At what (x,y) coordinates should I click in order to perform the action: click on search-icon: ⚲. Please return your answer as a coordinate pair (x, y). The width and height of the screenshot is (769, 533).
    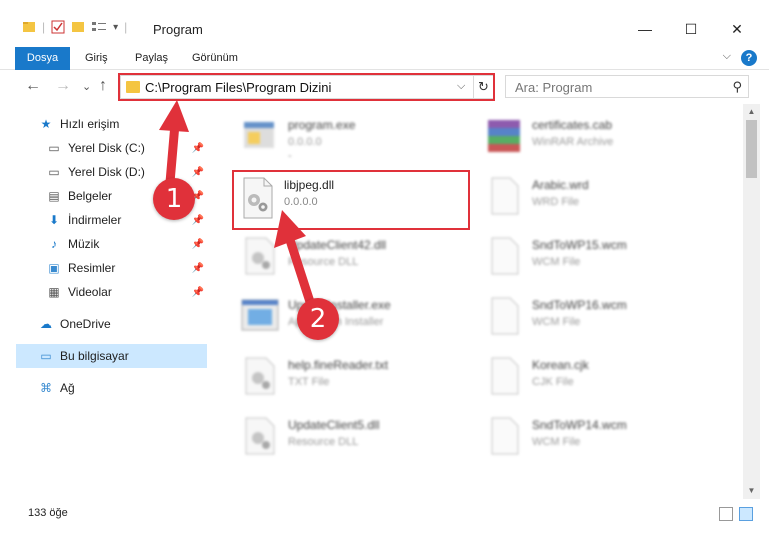
    Looking at the image, I should click on (737, 87).